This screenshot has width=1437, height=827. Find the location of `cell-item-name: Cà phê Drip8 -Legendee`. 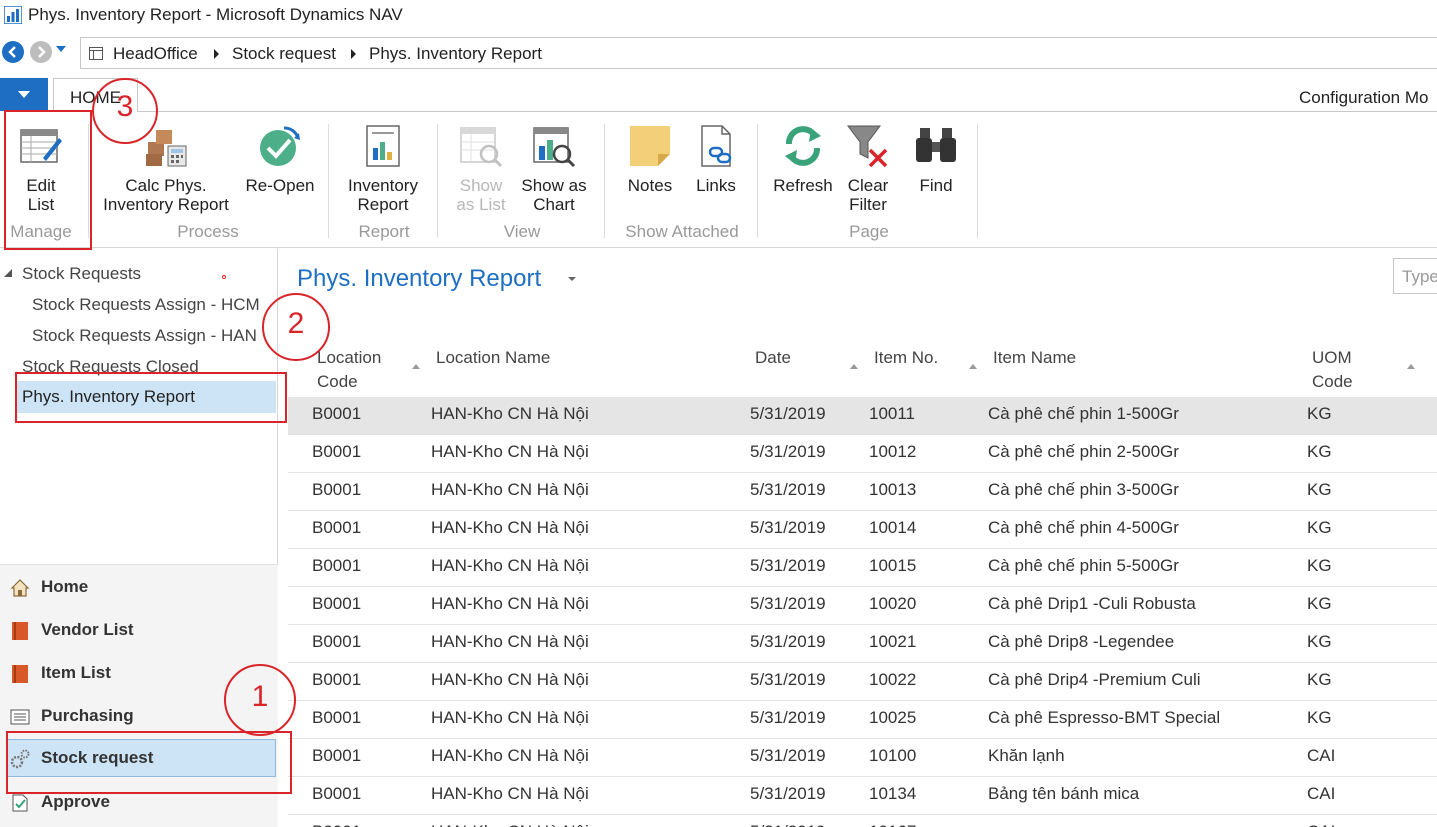

cell-item-name: Cà phê Drip8 -Legendee is located at coordinates (1081, 641).